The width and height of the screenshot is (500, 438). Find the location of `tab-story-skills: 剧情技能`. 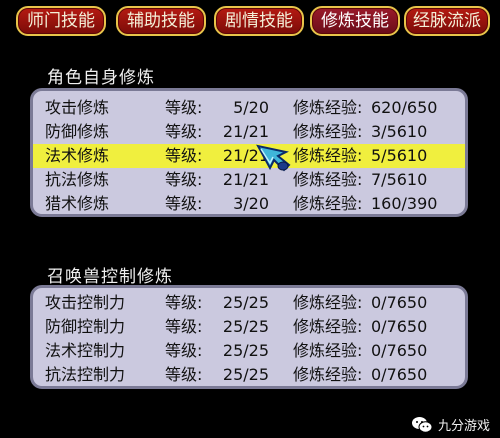

tab-story-skills: 剧情技能 is located at coordinates (259, 21).